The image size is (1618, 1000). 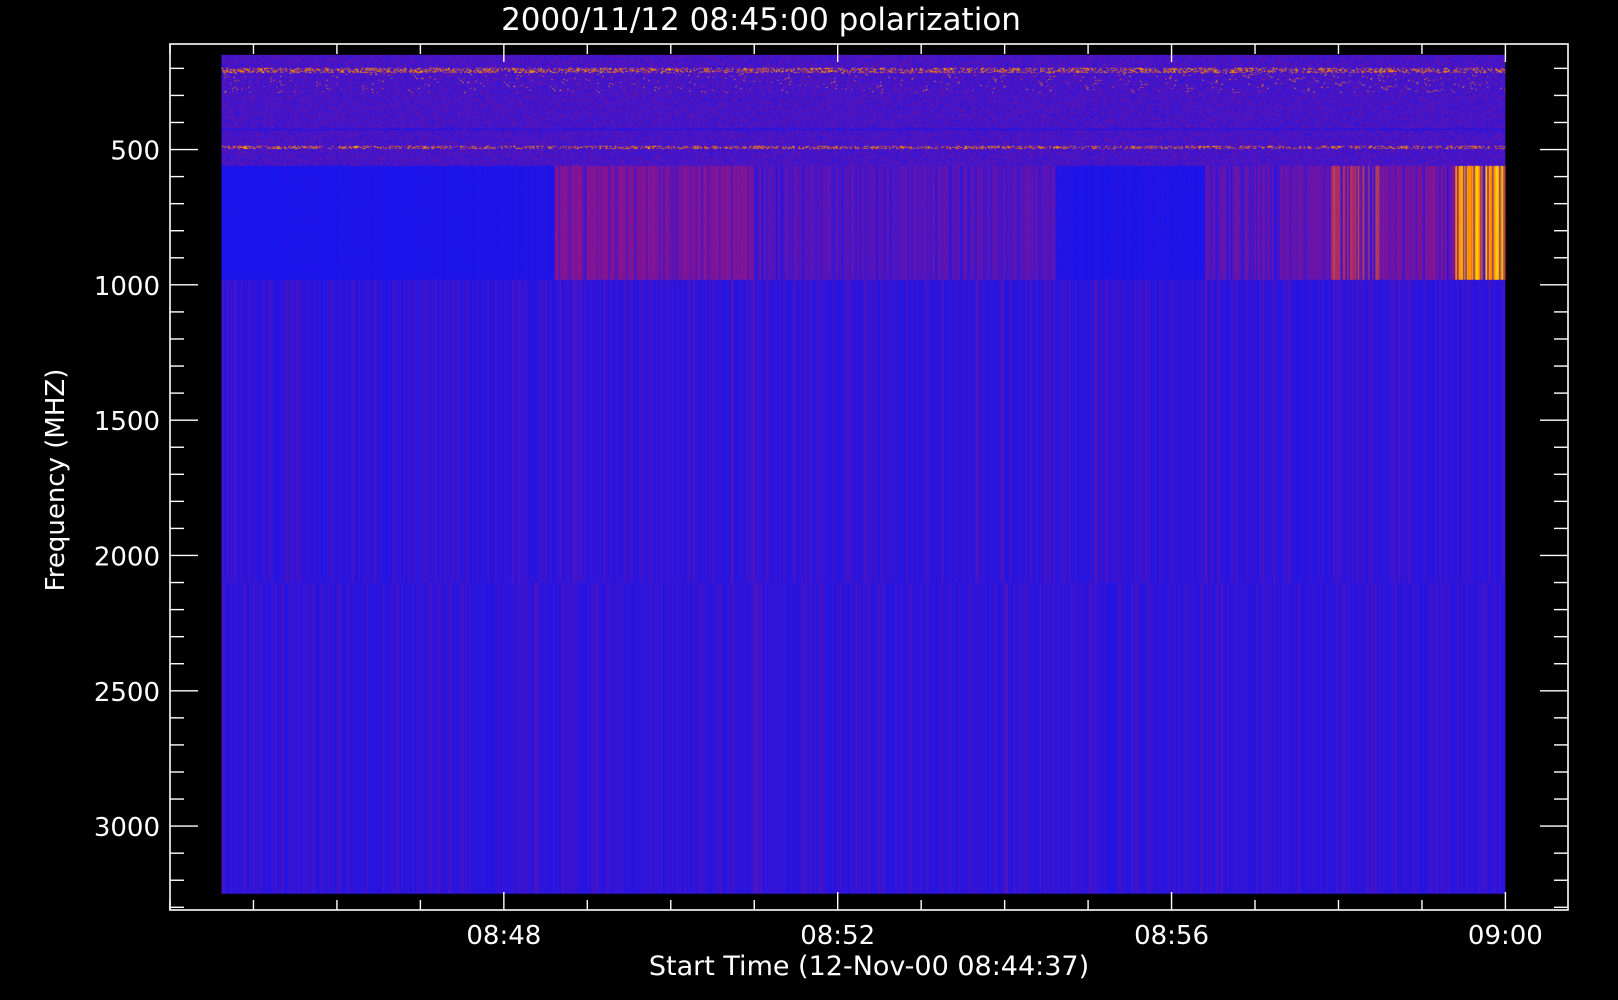 I want to click on y-tick-label: 2000, so click(x=127, y=557).